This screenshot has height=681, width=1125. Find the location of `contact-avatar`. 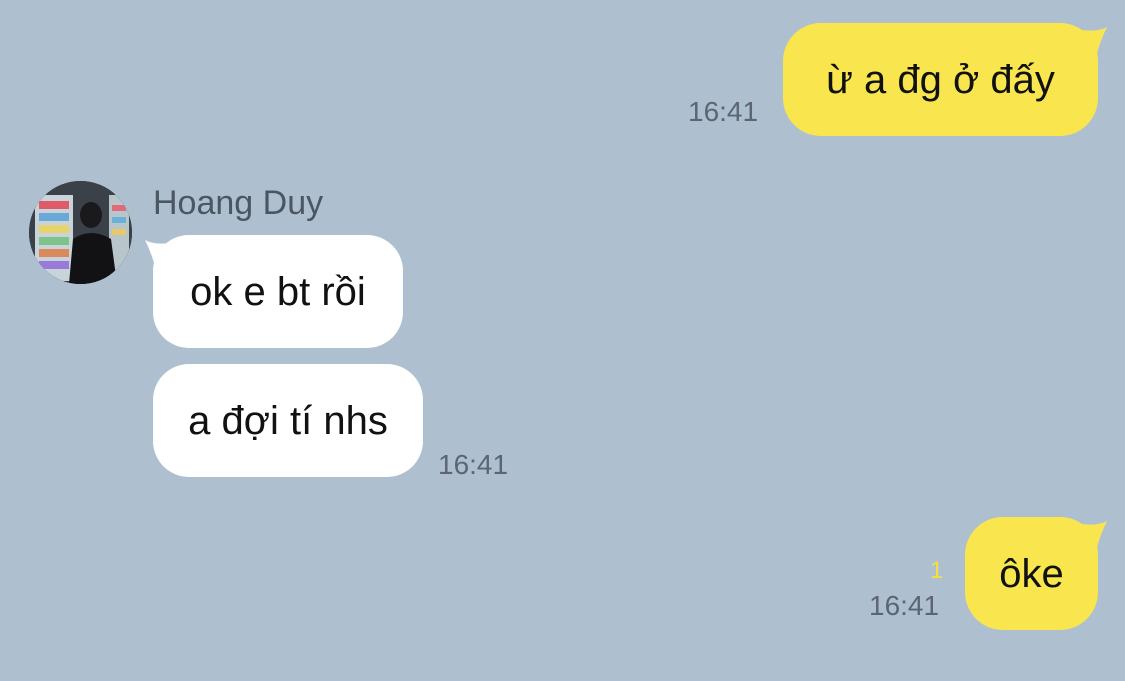

contact-avatar is located at coordinates (80, 232).